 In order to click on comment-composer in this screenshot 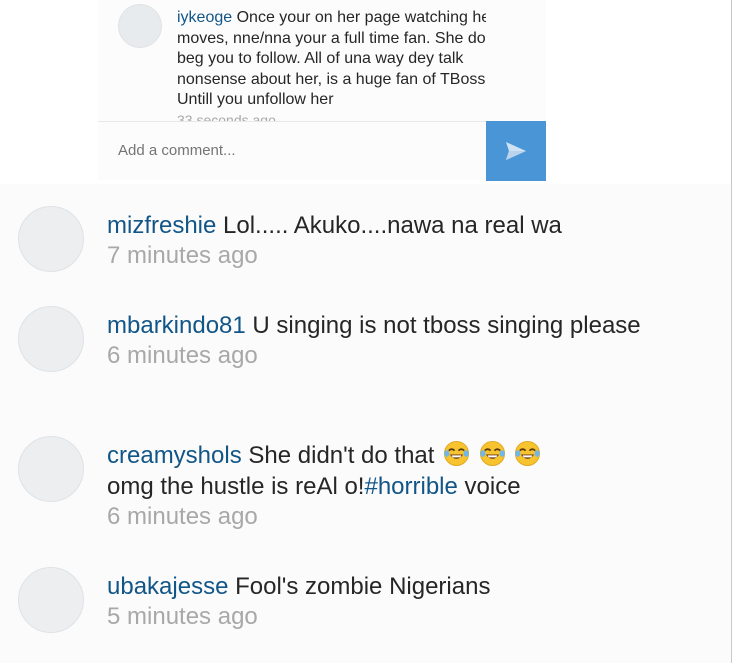, I will do `click(292, 151)`.